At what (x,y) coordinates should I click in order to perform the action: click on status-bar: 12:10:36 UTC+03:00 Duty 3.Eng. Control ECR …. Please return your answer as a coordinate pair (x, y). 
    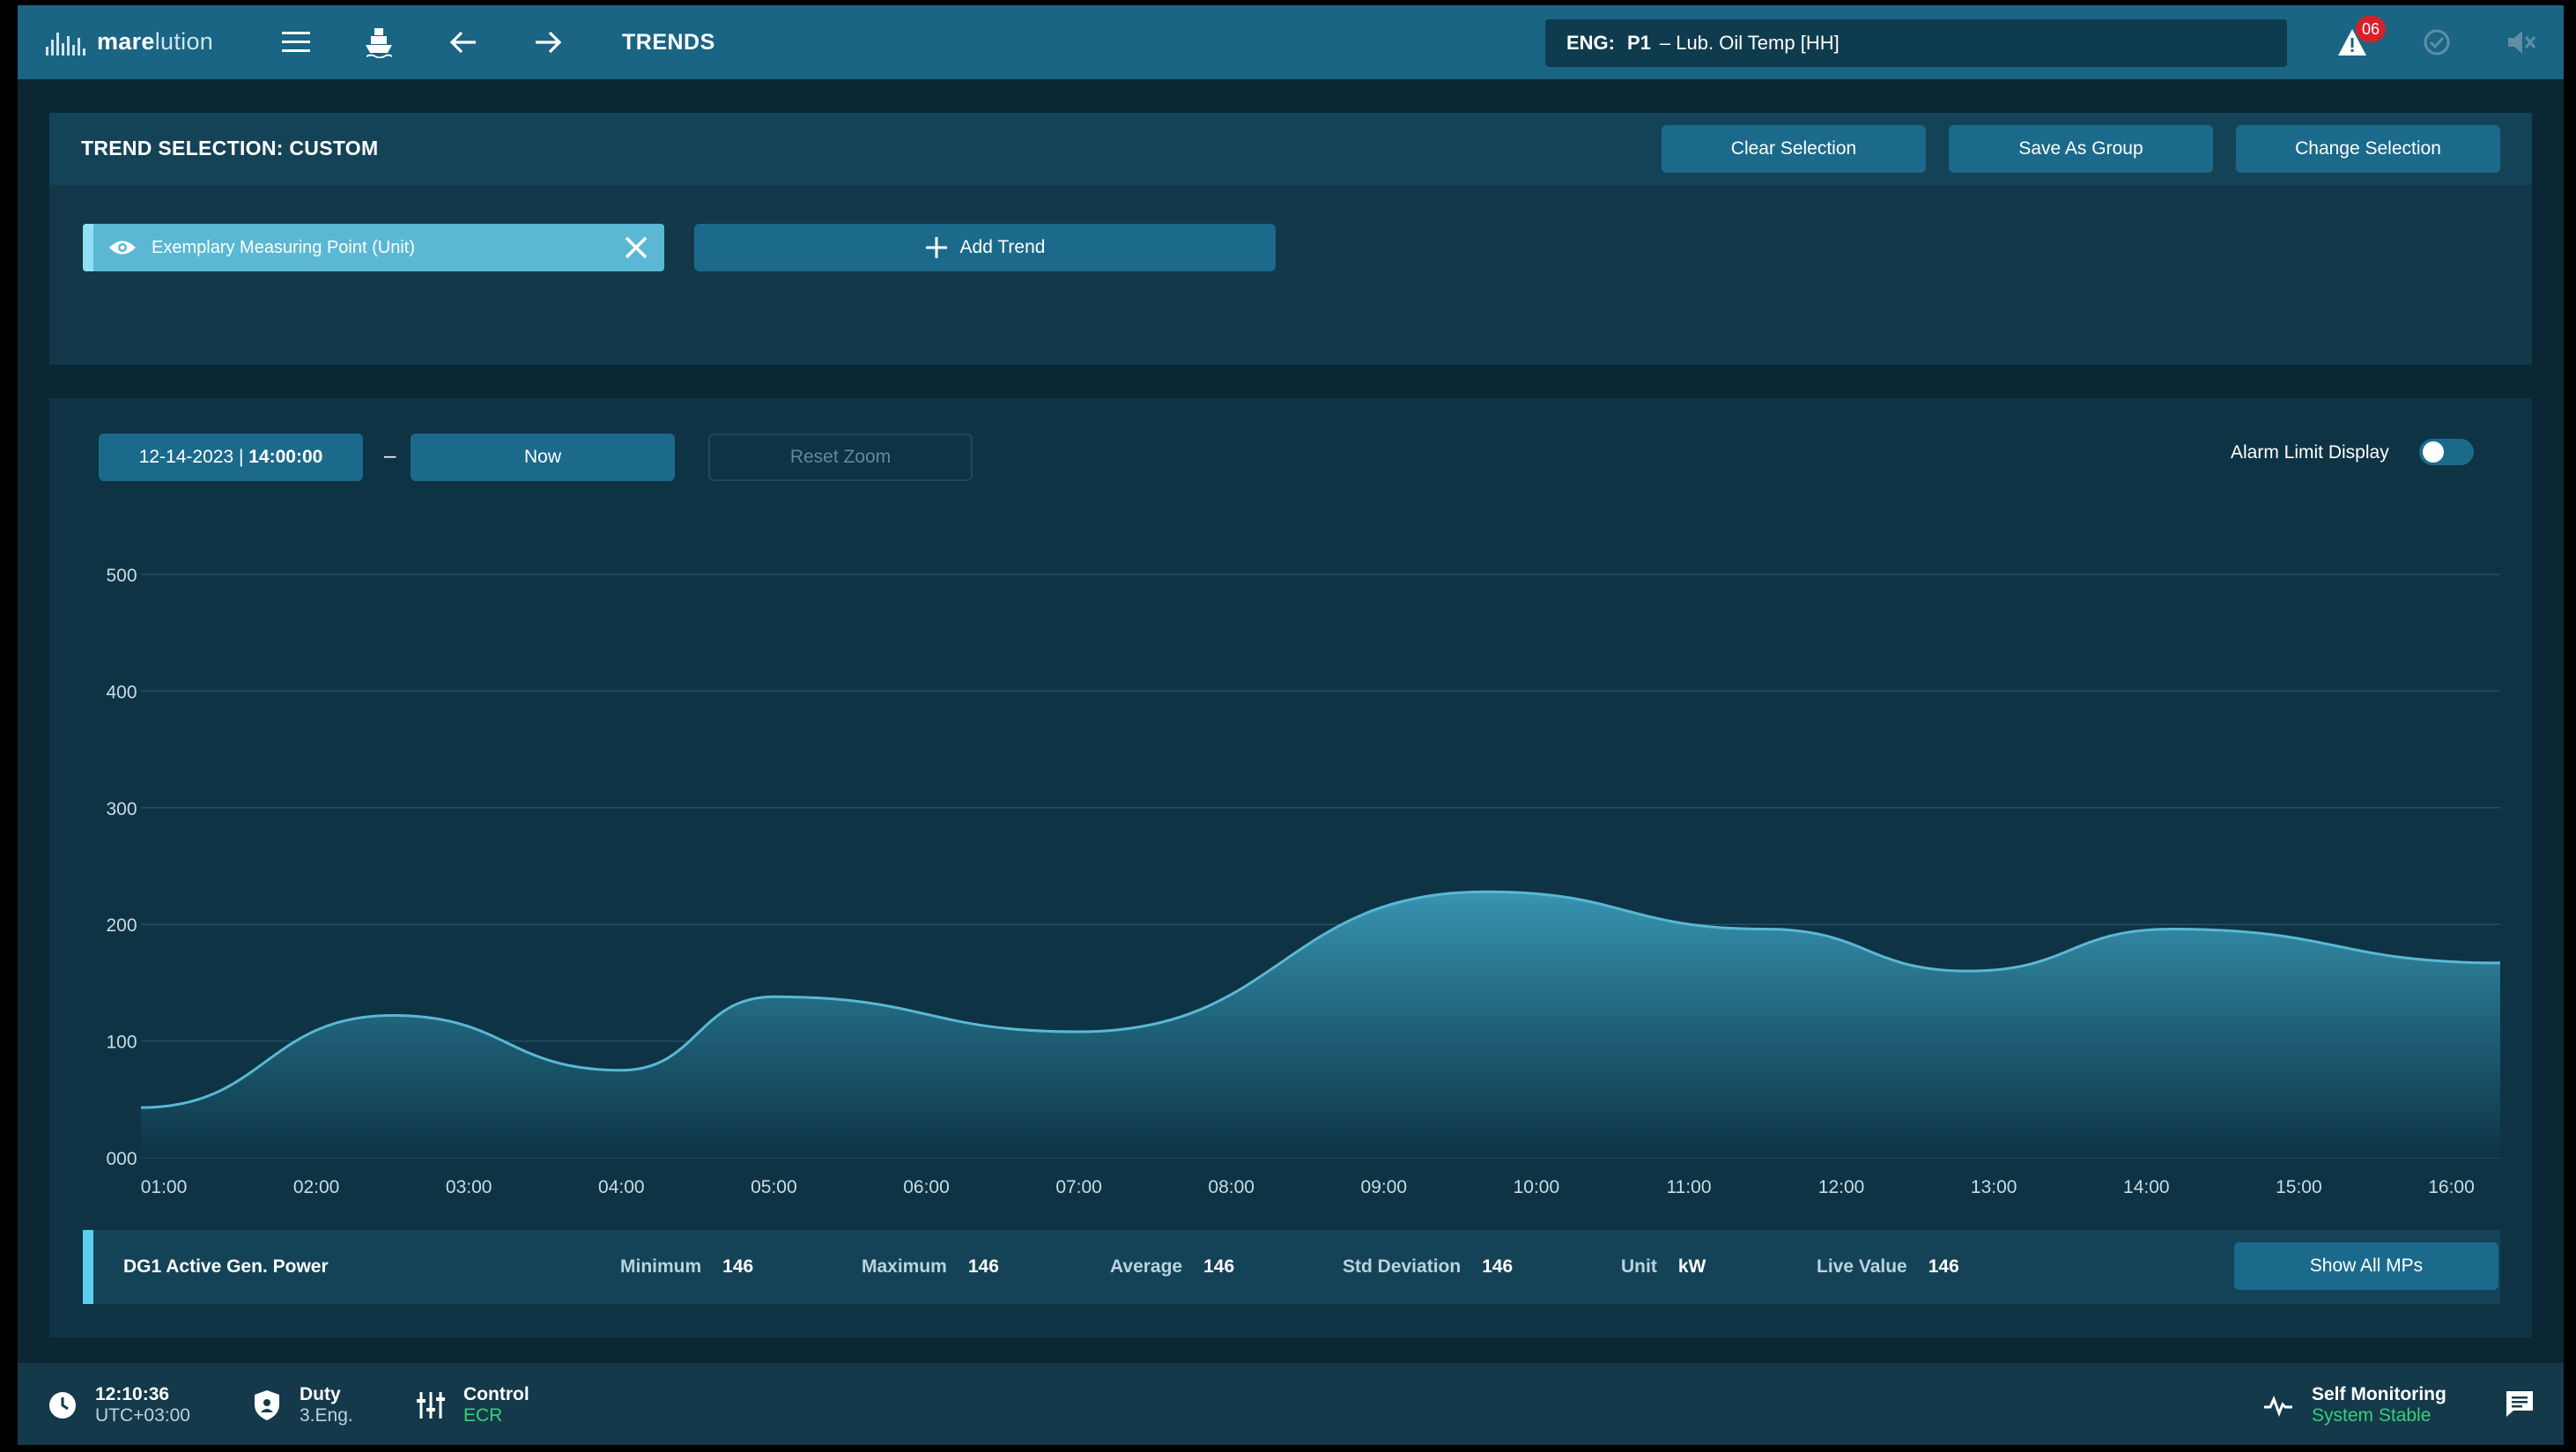
    Looking at the image, I should click on (1291, 1404).